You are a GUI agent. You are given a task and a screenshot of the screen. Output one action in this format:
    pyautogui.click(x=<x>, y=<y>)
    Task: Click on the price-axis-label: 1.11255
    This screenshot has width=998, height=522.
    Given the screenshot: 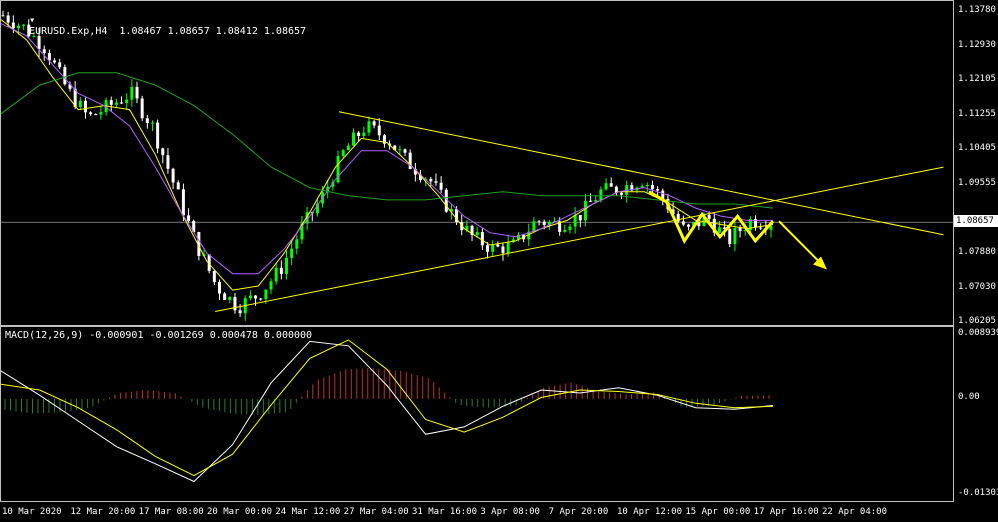 What is the action you would take?
    pyautogui.click(x=977, y=113)
    